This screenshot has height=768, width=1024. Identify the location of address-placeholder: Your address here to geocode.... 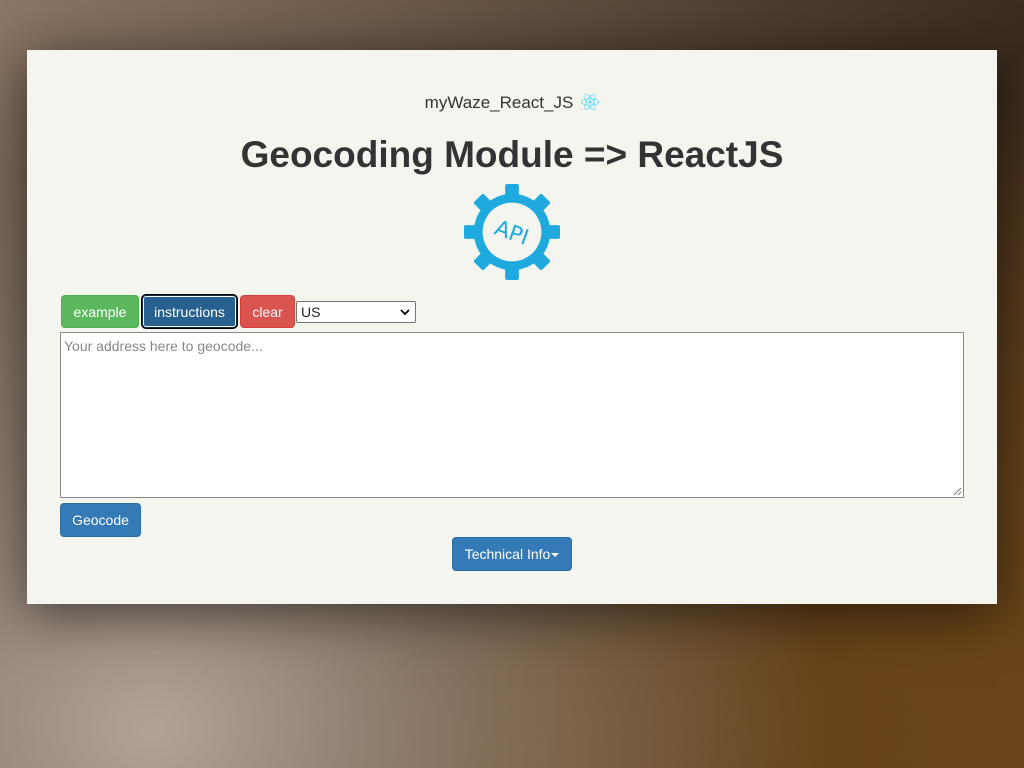
(163, 346).